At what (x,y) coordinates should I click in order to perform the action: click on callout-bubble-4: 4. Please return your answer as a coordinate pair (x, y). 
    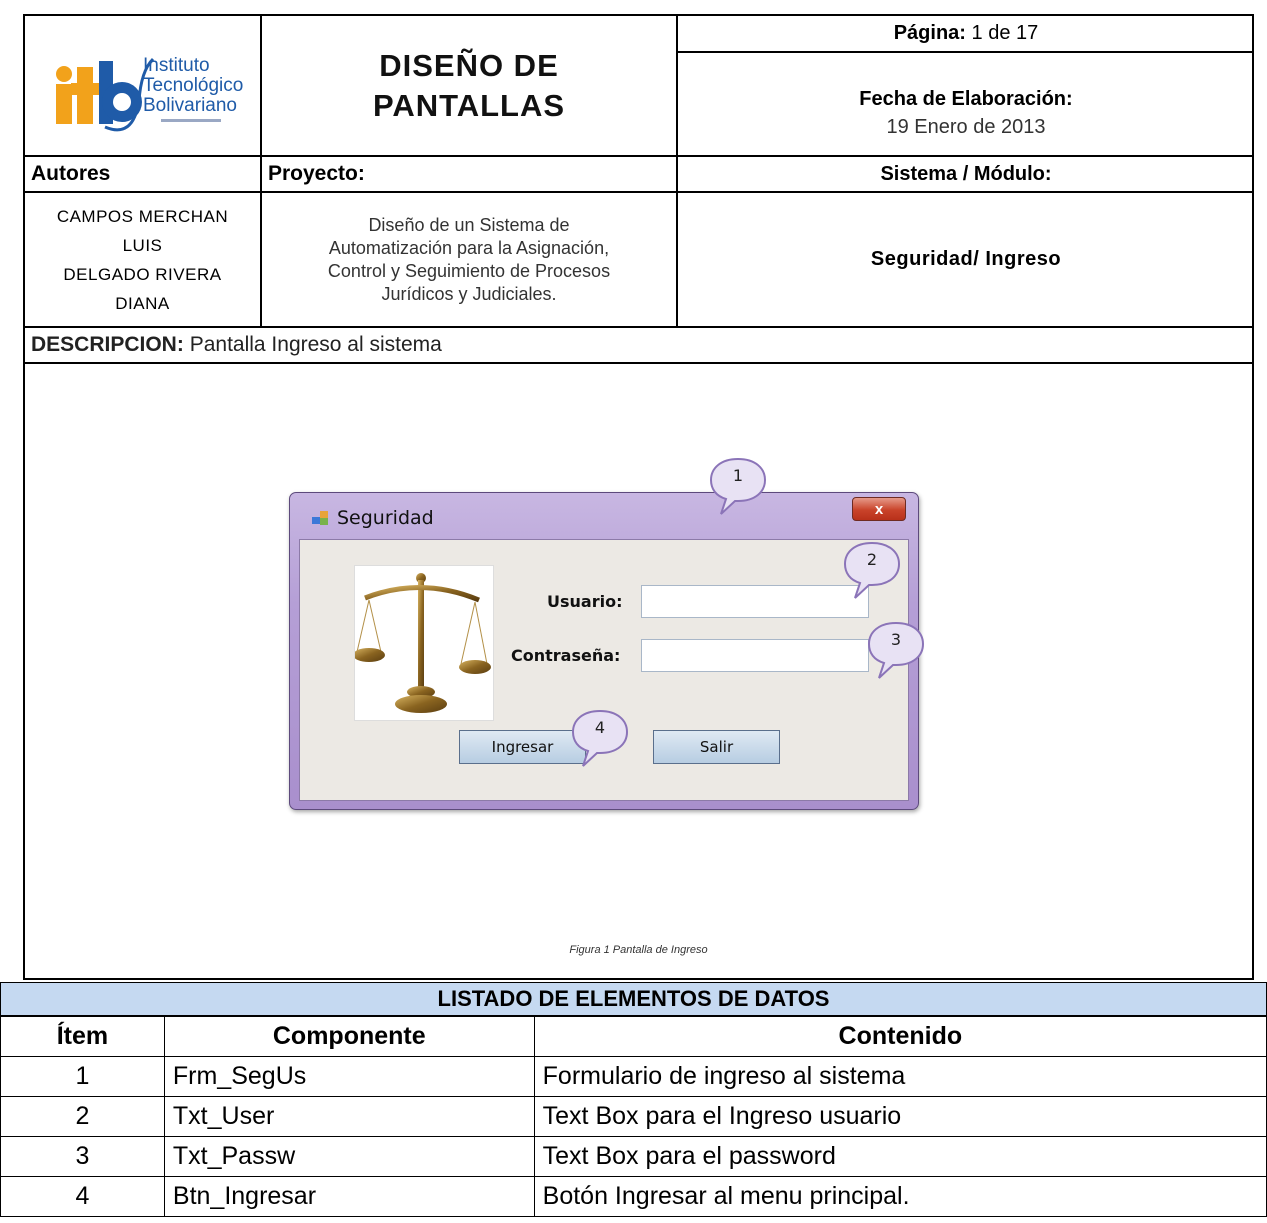
    Looking at the image, I should click on (600, 737).